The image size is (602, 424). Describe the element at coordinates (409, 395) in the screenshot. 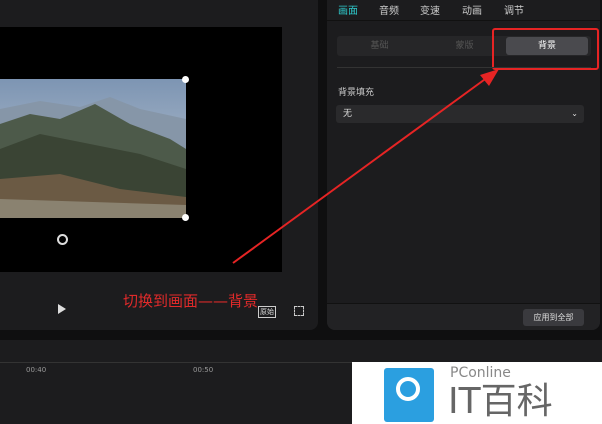

I see `logo-icon` at that location.